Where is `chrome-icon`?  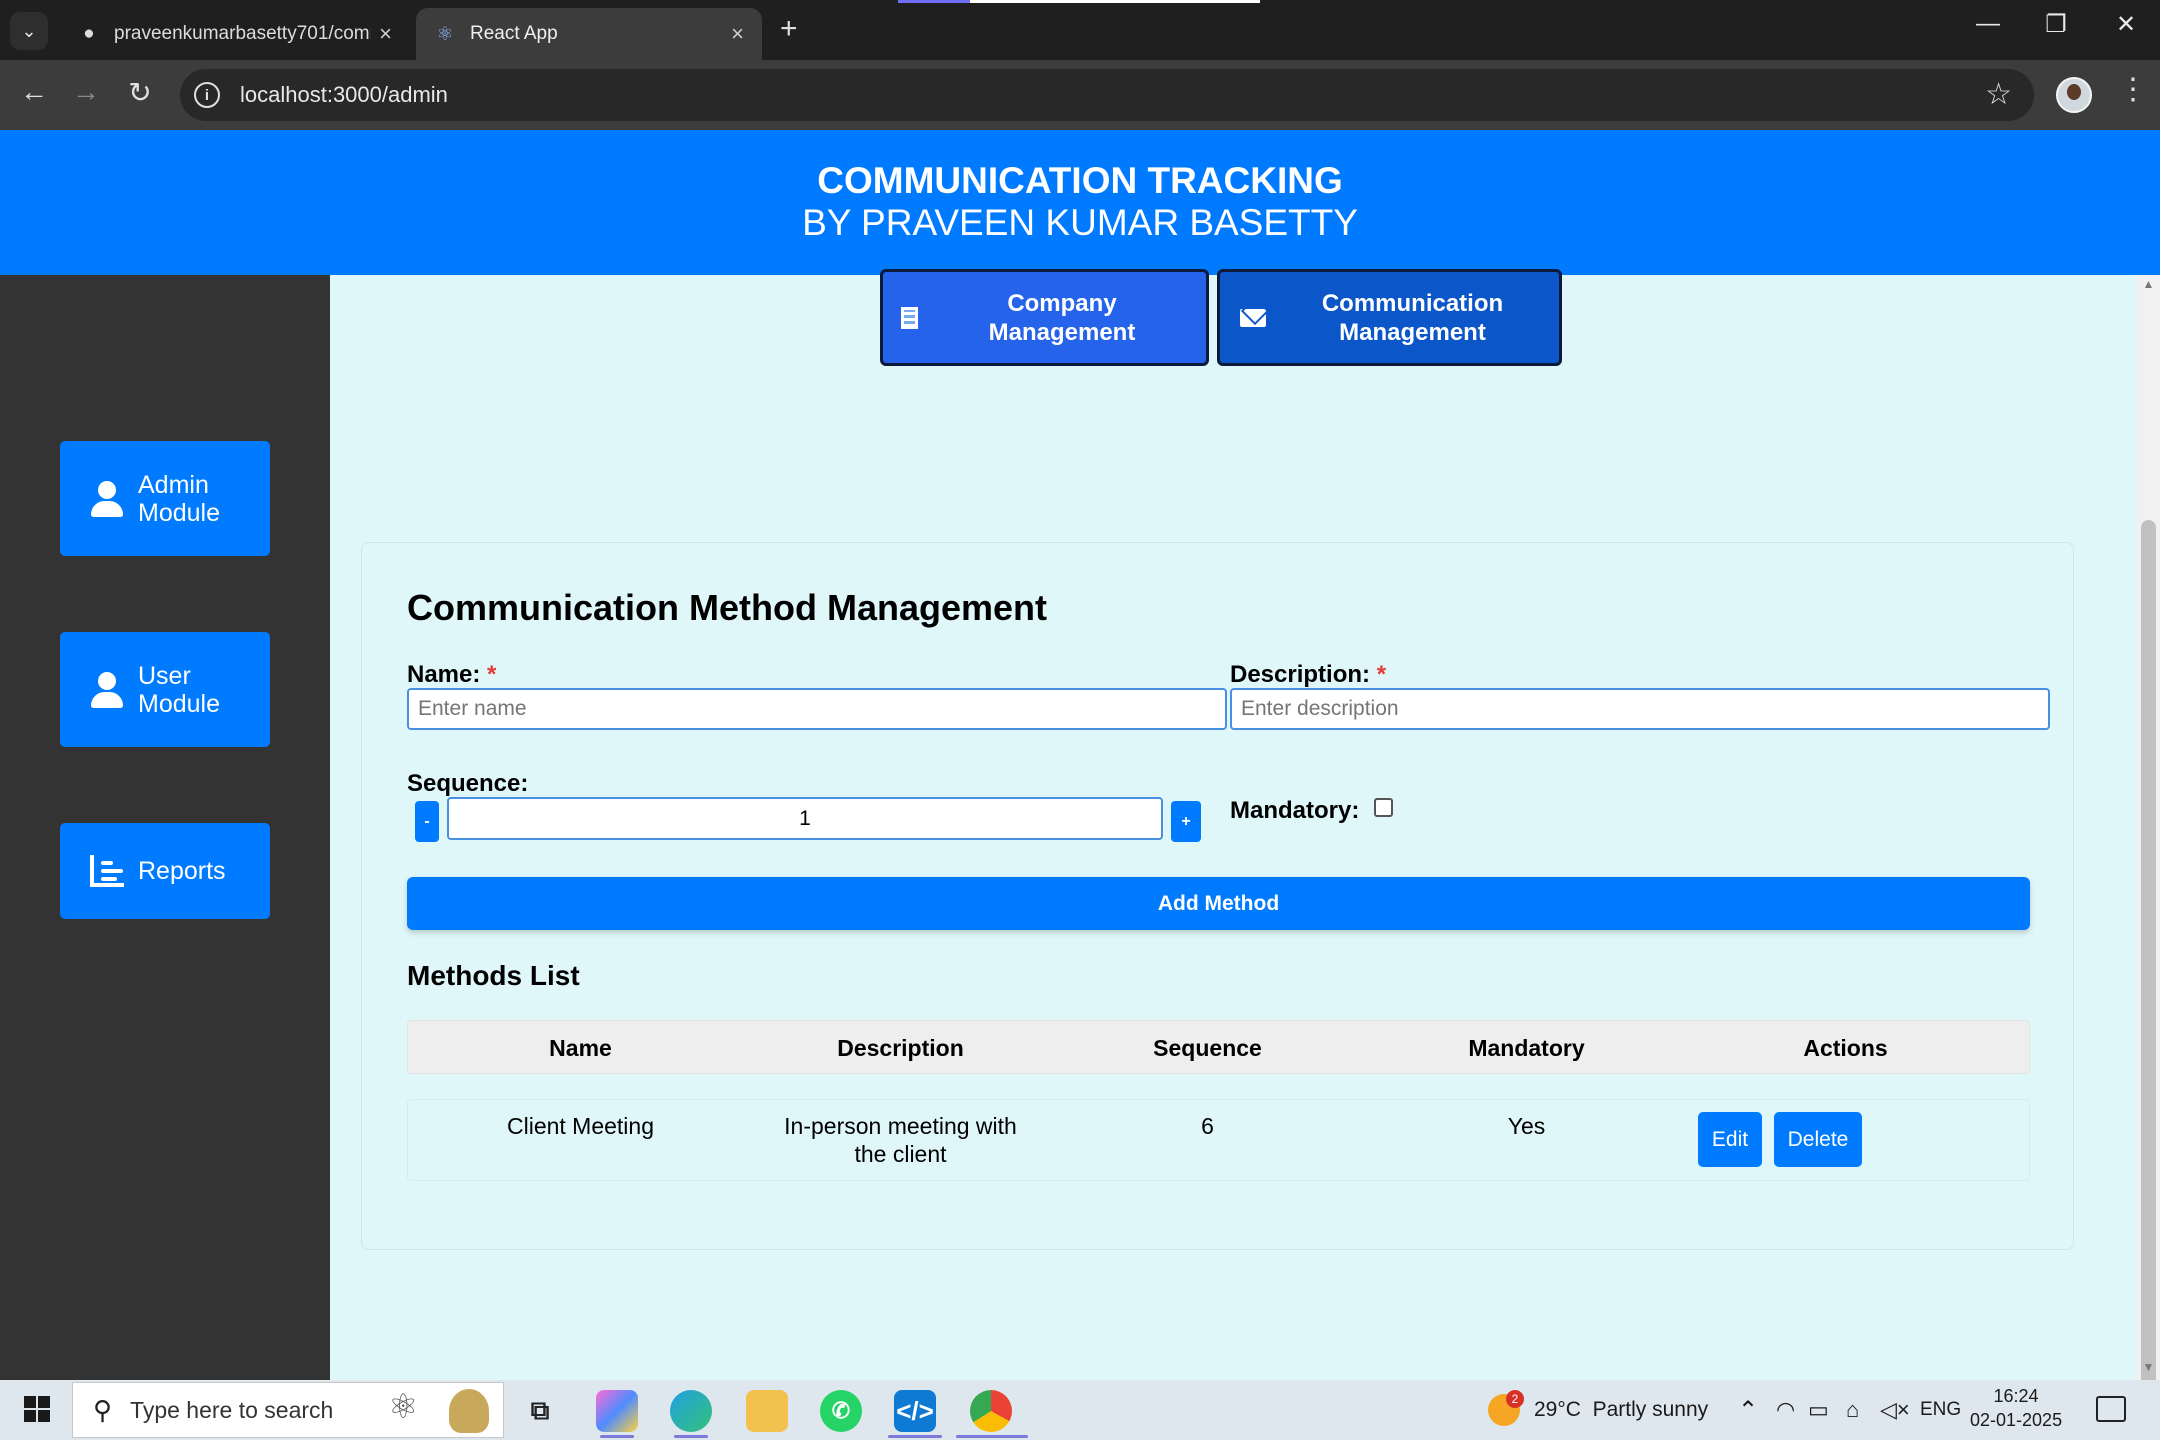
chrome-icon is located at coordinates (991, 1411).